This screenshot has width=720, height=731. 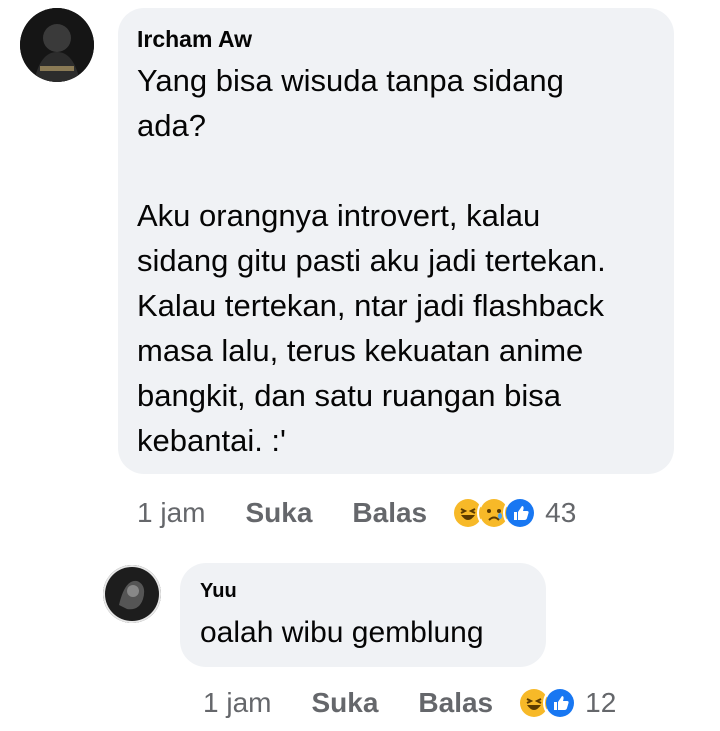 What do you see at coordinates (194, 39) in the screenshot?
I see `comment-author: Ircham Aw` at bounding box center [194, 39].